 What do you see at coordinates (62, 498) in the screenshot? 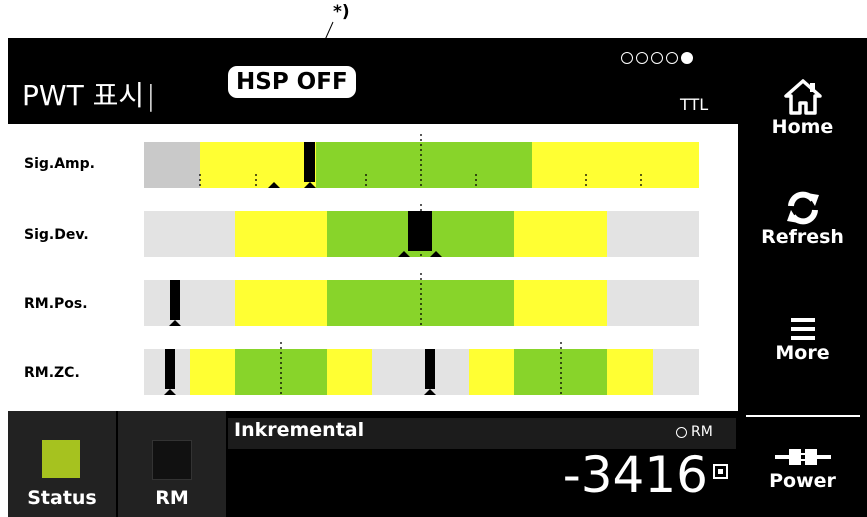
I see `status-label: Status` at bounding box center [62, 498].